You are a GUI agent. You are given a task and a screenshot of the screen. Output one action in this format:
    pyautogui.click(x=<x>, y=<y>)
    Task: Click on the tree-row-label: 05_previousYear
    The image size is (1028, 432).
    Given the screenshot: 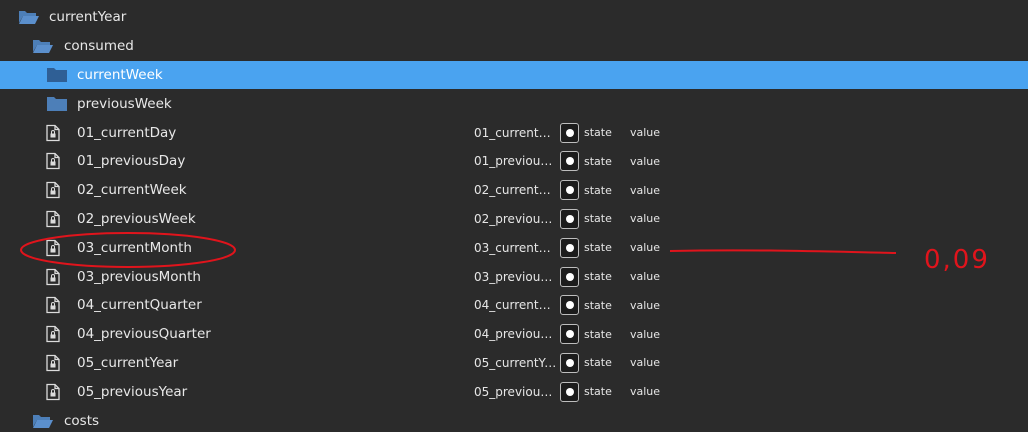 What is the action you would take?
    pyautogui.click(x=132, y=391)
    